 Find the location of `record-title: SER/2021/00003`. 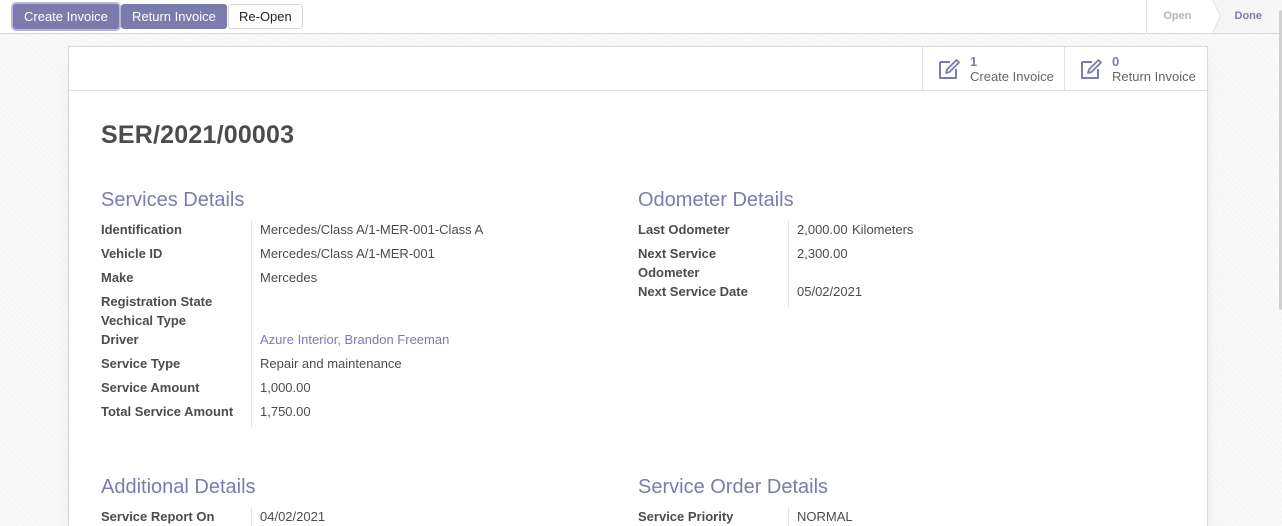

record-title: SER/2021/00003 is located at coordinates (198, 135).